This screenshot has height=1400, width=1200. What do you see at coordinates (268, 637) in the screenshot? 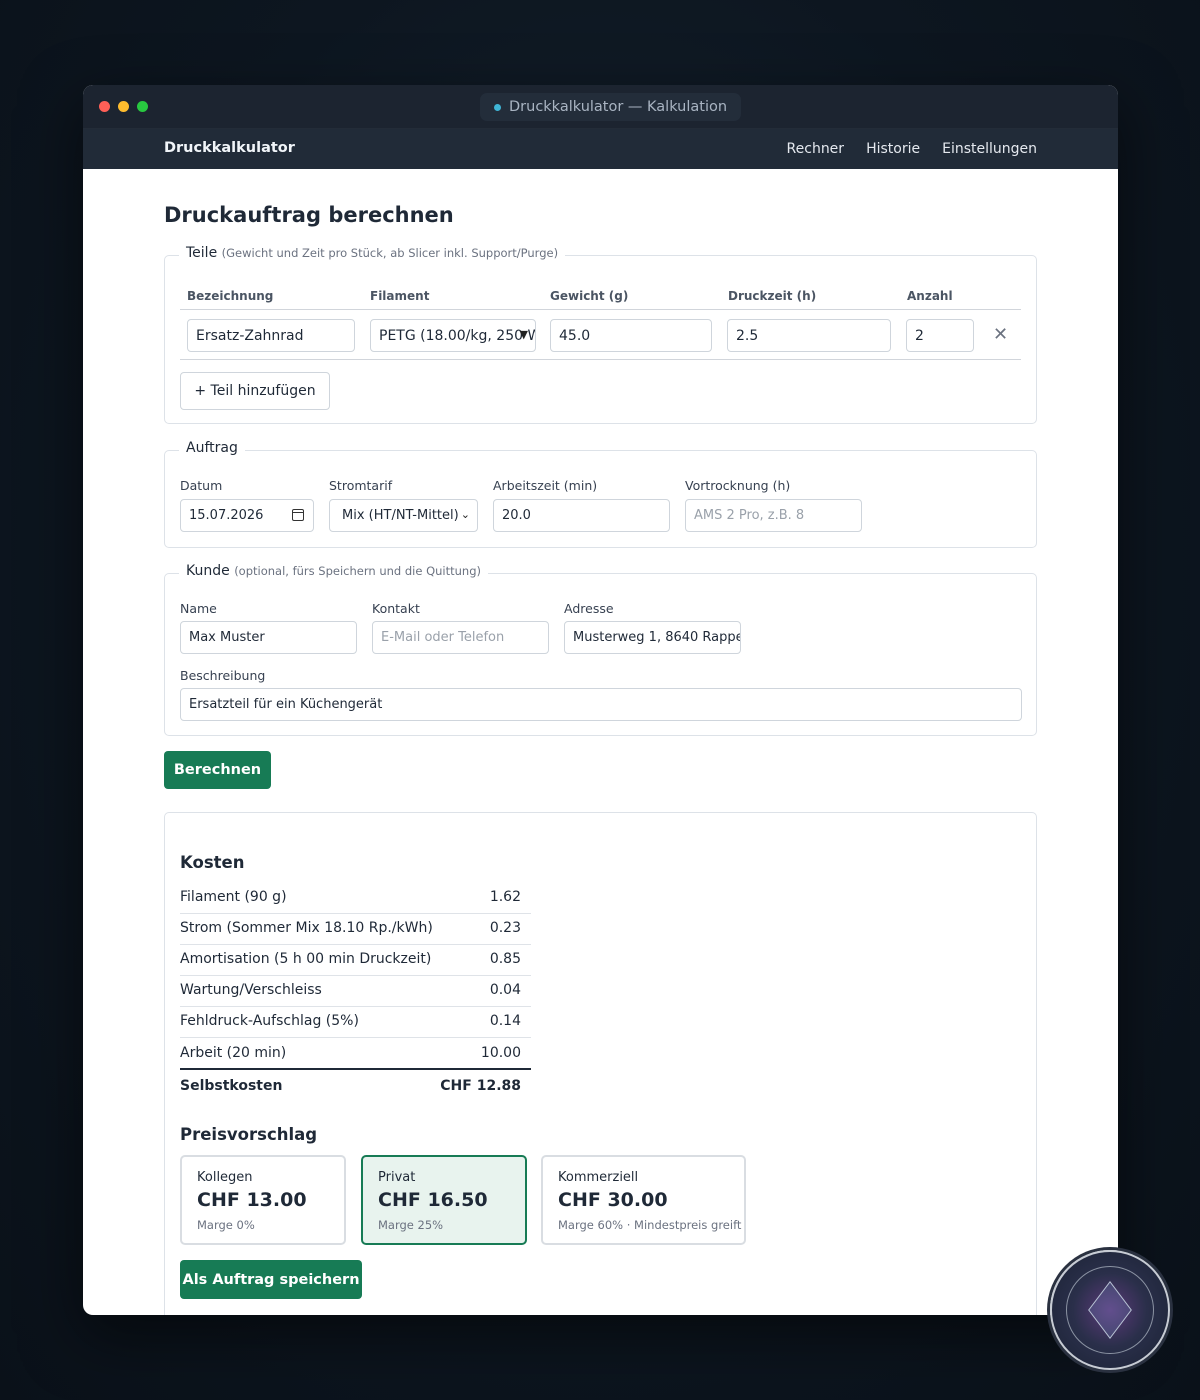
I see `customer-name-input: Max Muster` at bounding box center [268, 637].